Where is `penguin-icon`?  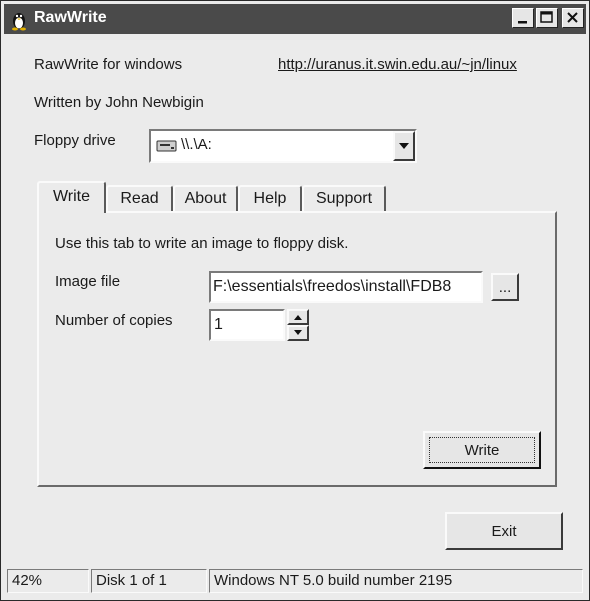 penguin-icon is located at coordinates (19, 22).